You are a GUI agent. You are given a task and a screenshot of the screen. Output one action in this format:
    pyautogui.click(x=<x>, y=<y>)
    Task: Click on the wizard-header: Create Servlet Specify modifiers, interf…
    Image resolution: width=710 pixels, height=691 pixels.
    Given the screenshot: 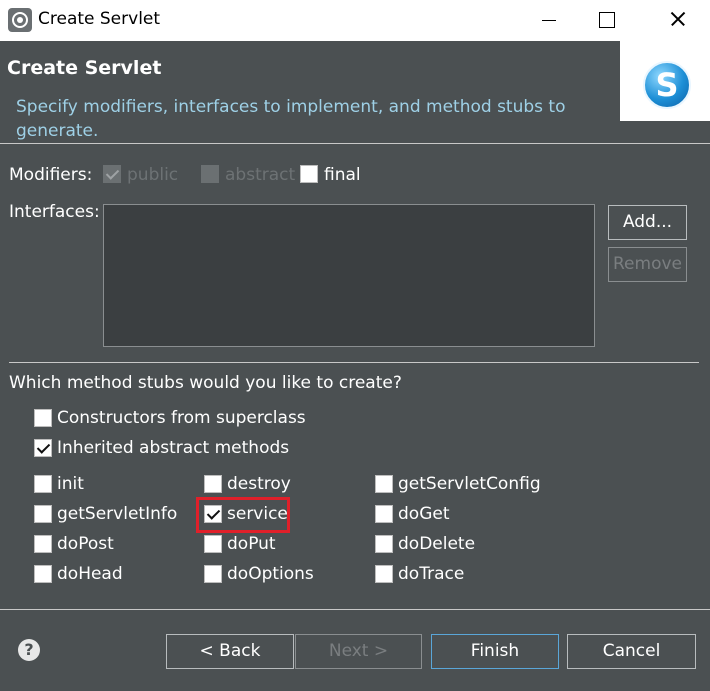 What is the action you would take?
    pyautogui.click(x=355, y=92)
    